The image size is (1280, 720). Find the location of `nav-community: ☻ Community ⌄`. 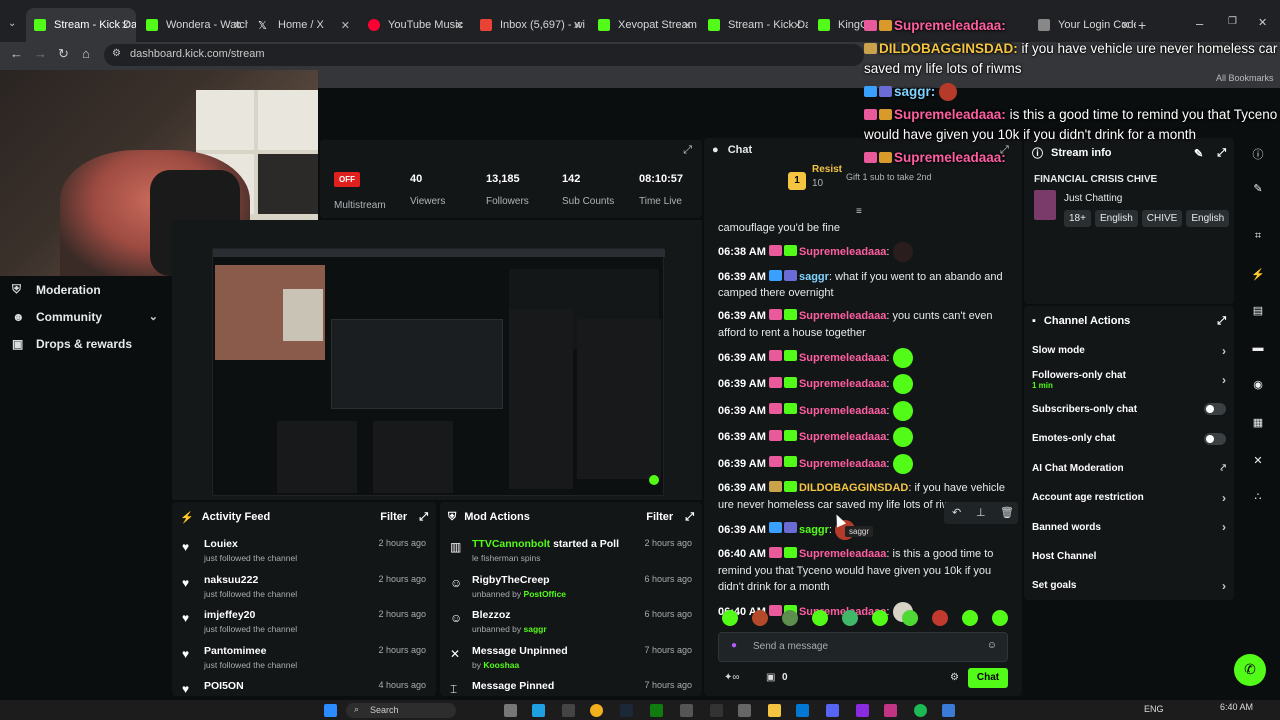

nav-community: ☻ Community ⌄ is located at coordinates (86, 316).